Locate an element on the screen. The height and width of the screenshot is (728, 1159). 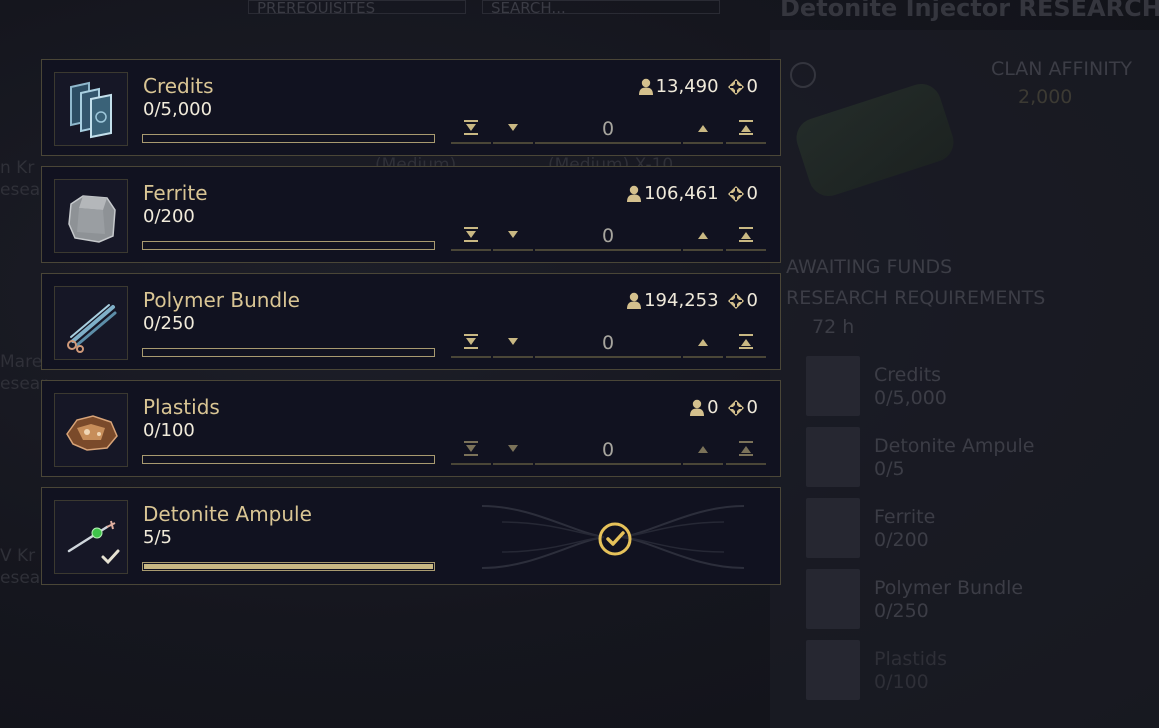
polymer-bundle-icon is located at coordinates (91, 323).